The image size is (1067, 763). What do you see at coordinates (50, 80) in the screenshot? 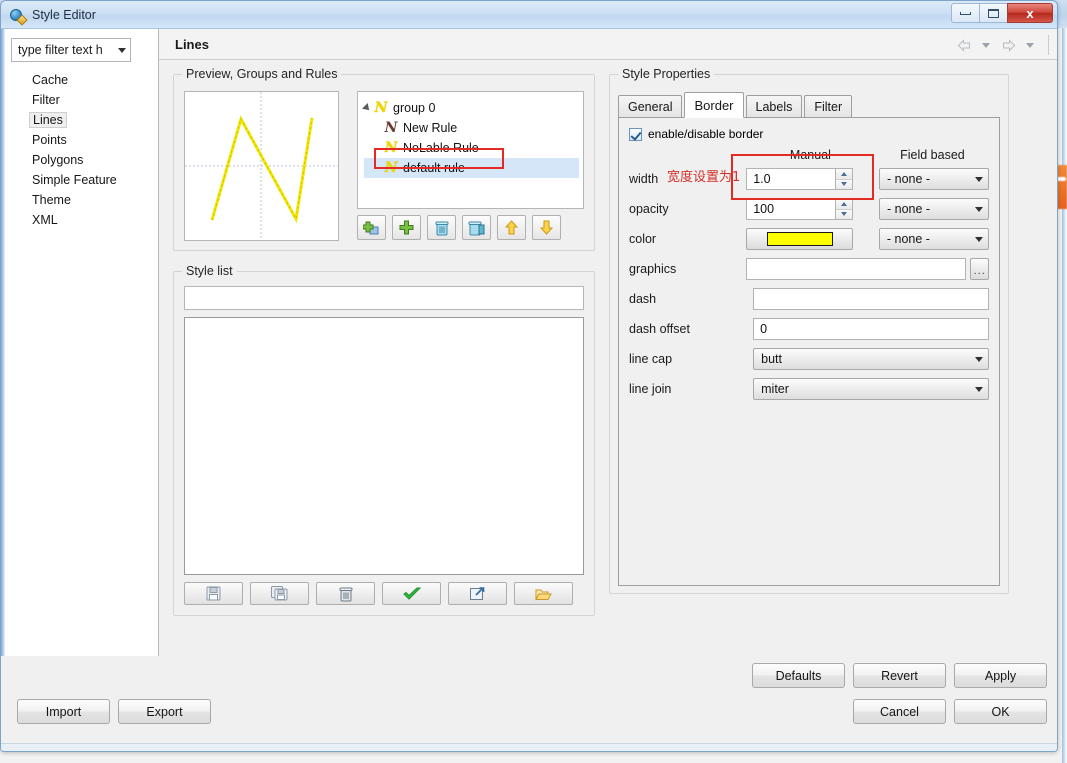
I see `sidebar-item-label: Cache` at bounding box center [50, 80].